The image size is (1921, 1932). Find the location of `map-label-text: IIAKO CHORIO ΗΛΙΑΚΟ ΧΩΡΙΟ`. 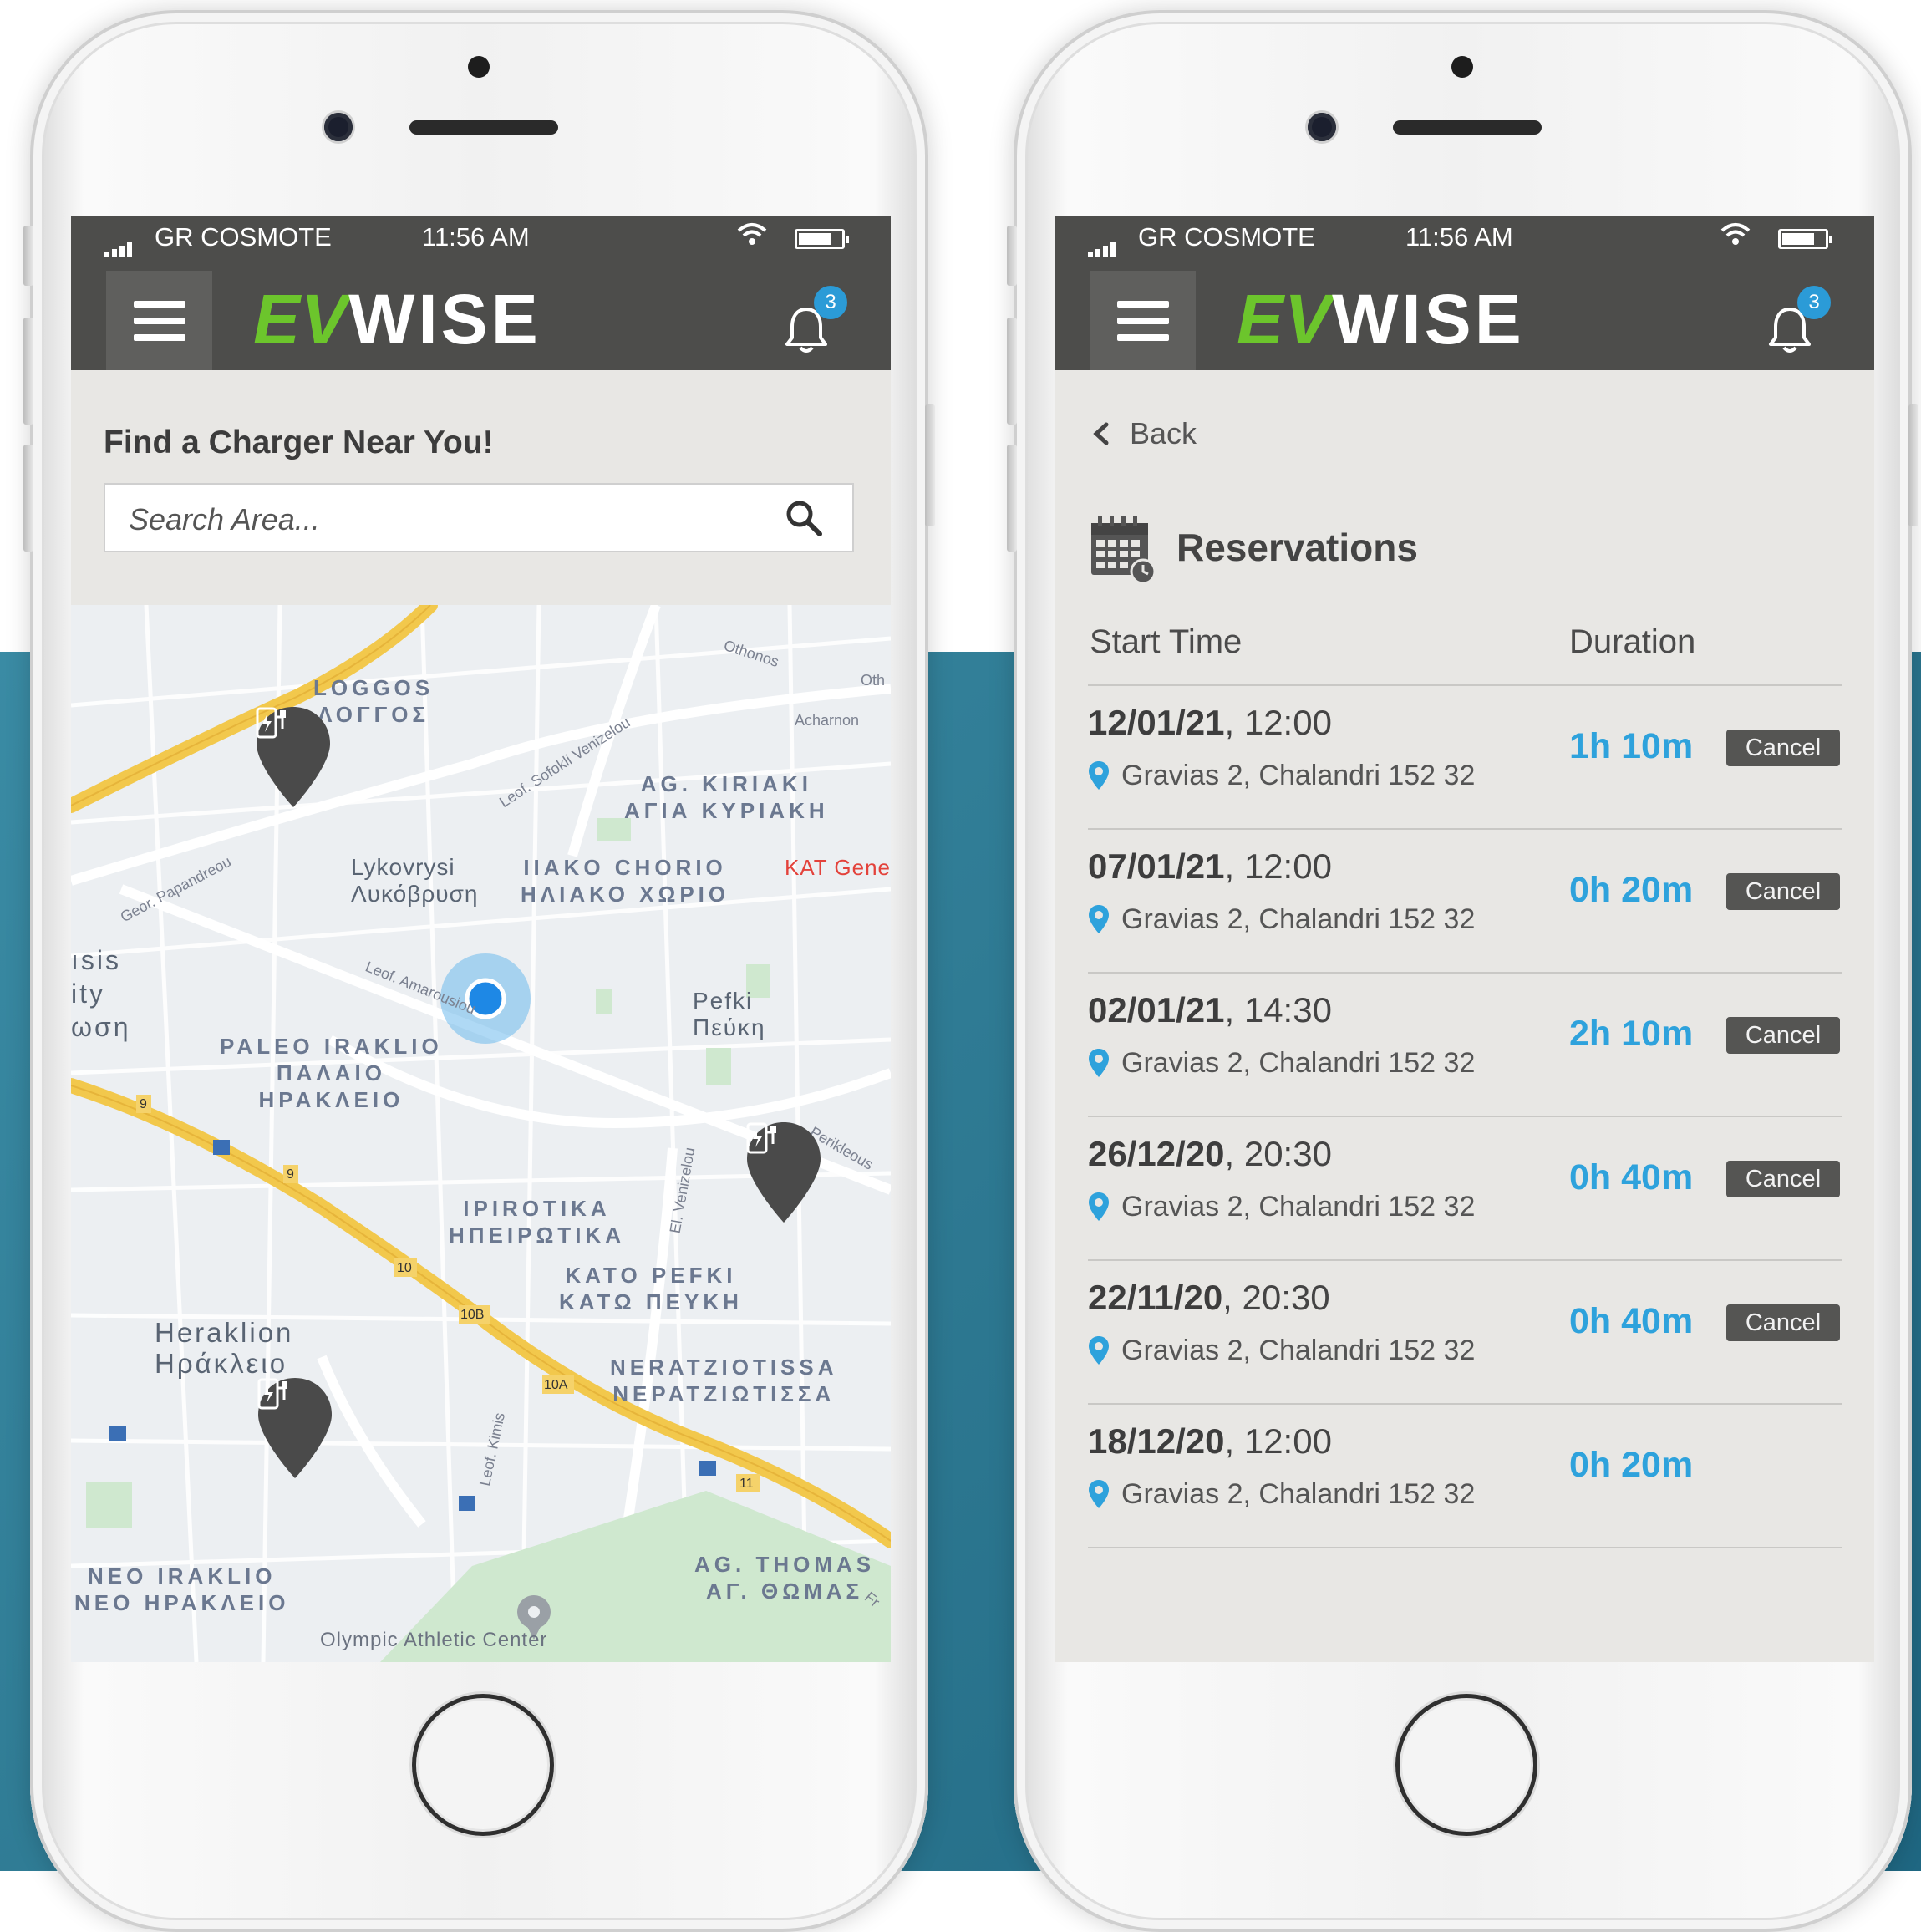

map-label-text: IIAKO CHORIO ΗΛΙΑΚΟ ΧΩΡΙΟ is located at coordinates (625, 881).